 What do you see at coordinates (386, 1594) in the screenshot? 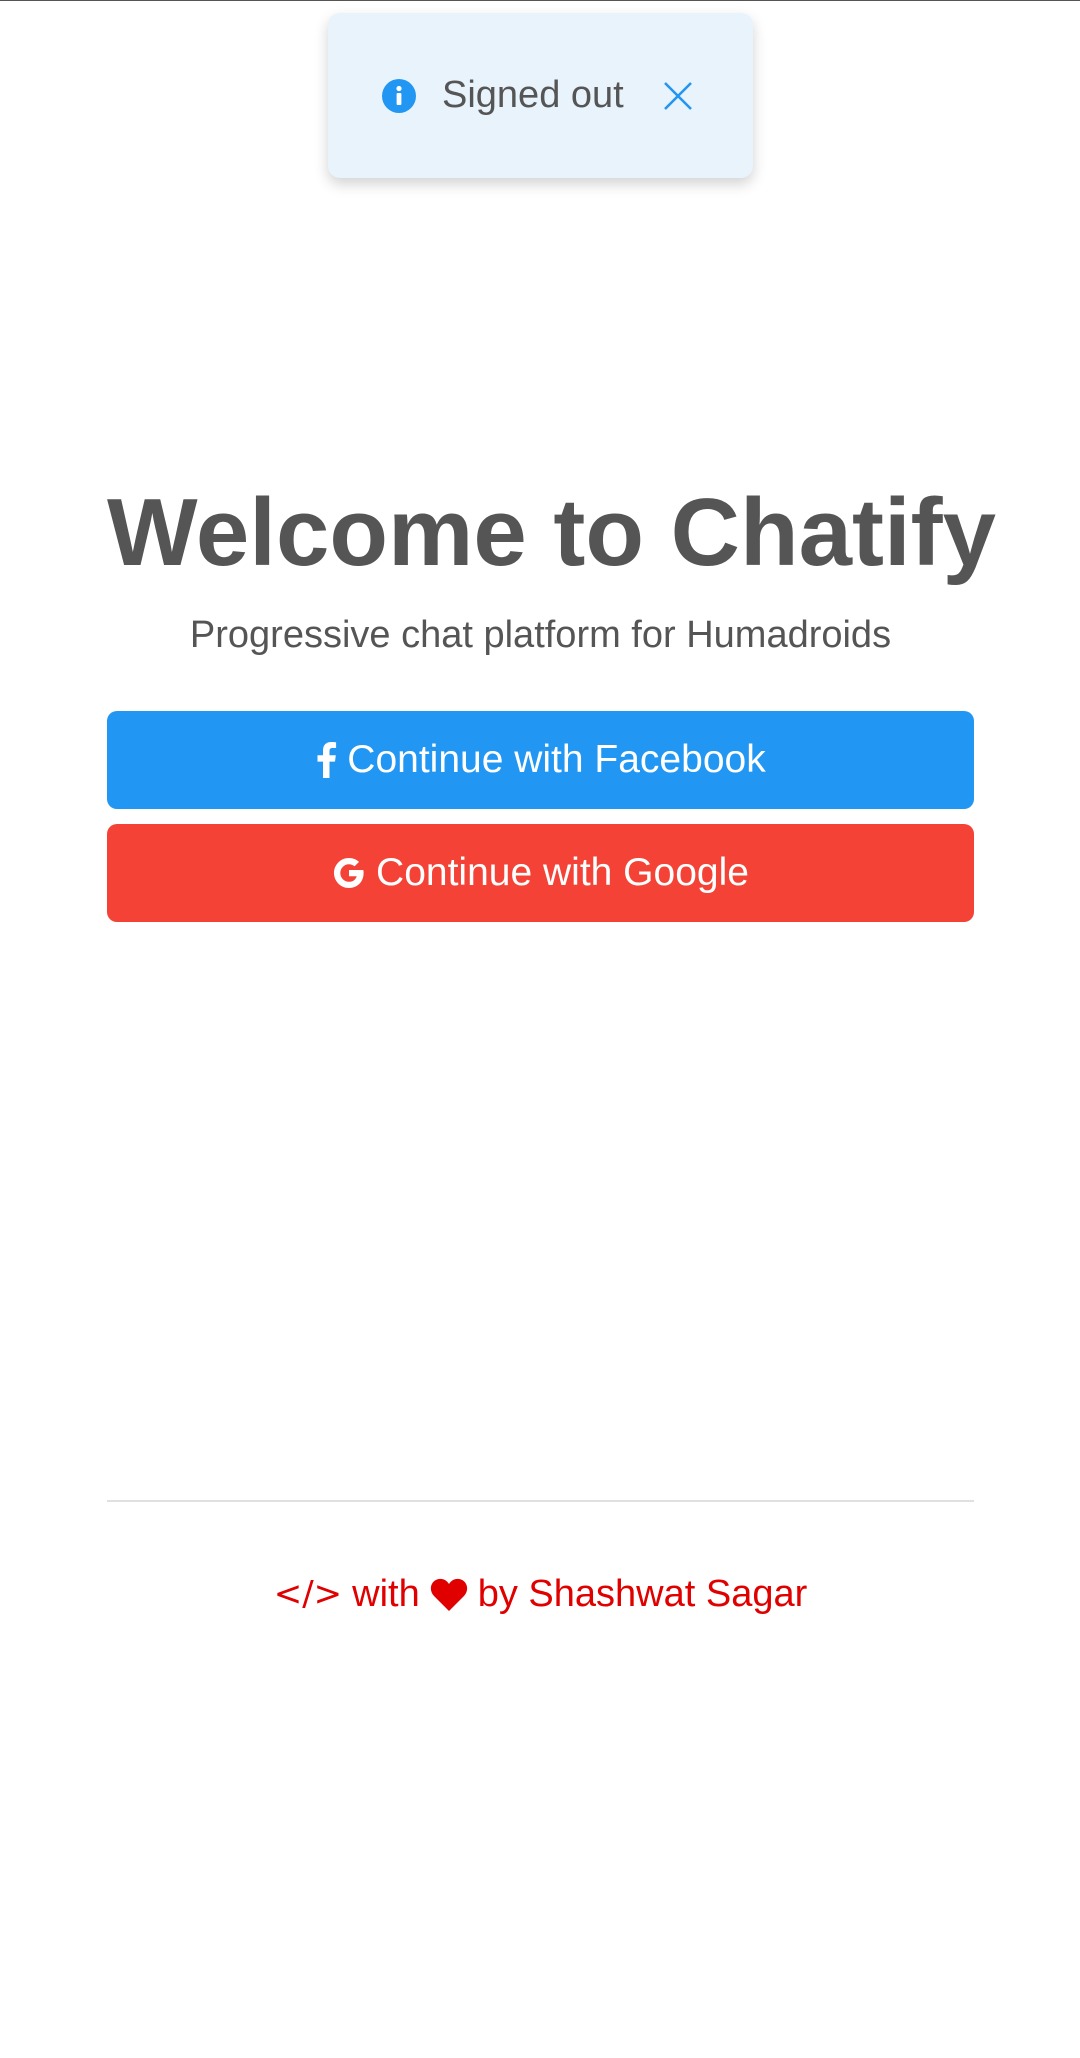
I see `footer-with-text: with` at bounding box center [386, 1594].